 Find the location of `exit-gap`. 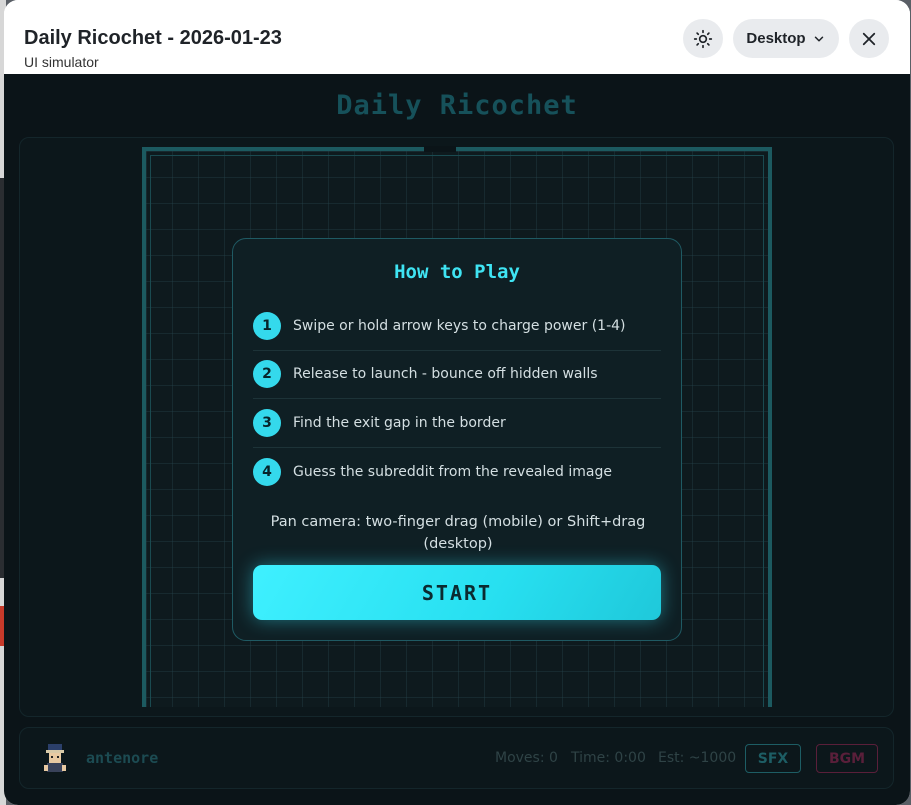

exit-gap is located at coordinates (440, 149).